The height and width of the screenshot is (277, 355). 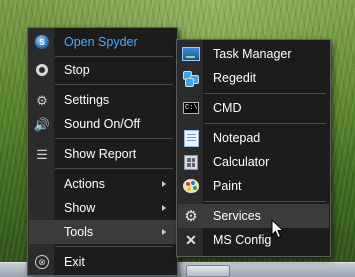 I want to click on menu-item-sound-toggle: 🔊 Sound On/Off, so click(x=102, y=124).